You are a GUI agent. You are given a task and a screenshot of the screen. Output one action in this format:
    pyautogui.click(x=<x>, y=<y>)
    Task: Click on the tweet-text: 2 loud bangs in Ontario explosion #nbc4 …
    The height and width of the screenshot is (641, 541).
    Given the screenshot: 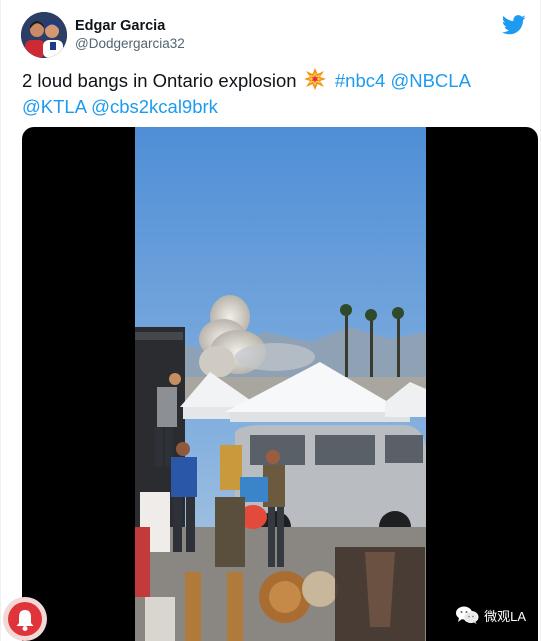 What is the action you would take?
    pyautogui.click(x=272, y=94)
    